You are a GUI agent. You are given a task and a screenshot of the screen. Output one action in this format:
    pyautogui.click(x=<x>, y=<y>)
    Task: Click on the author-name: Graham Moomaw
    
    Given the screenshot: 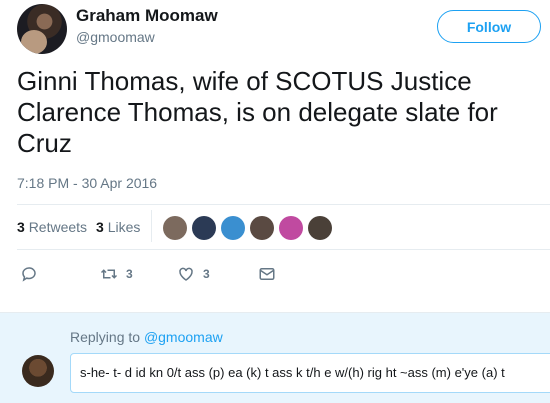 What is the action you would take?
    pyautogui.click(x=147, y=16)
    